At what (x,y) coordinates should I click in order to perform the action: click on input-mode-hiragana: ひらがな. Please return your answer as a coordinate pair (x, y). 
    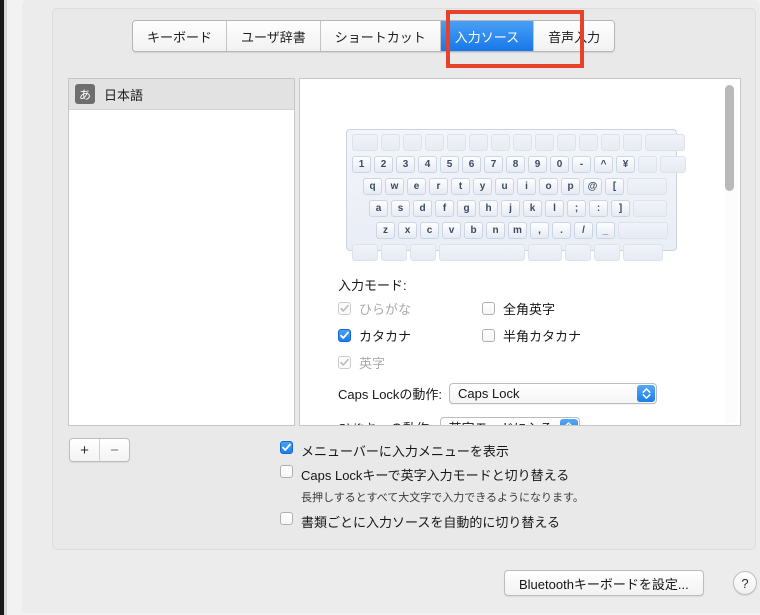
    Looking at the image, I should click on (374, 308).